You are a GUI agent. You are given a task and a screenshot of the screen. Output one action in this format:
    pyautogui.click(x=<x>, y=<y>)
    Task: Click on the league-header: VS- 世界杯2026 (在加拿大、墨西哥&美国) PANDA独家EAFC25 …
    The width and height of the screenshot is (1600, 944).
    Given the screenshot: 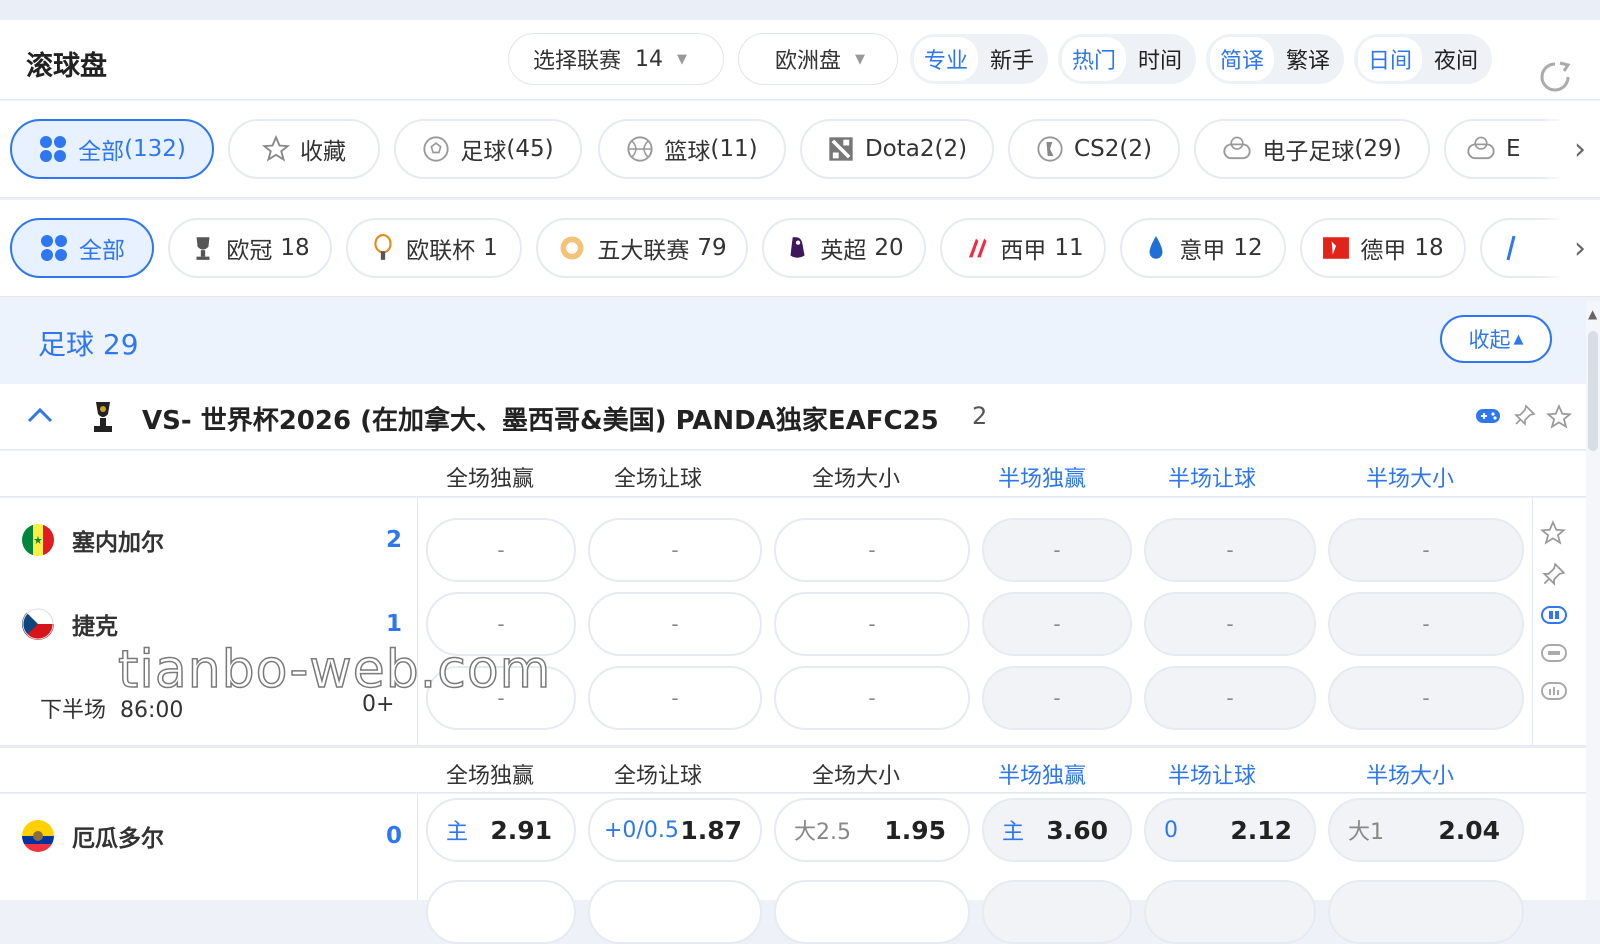 What is the action you would take?
    pyautogui.click(x=793, y=417)
    